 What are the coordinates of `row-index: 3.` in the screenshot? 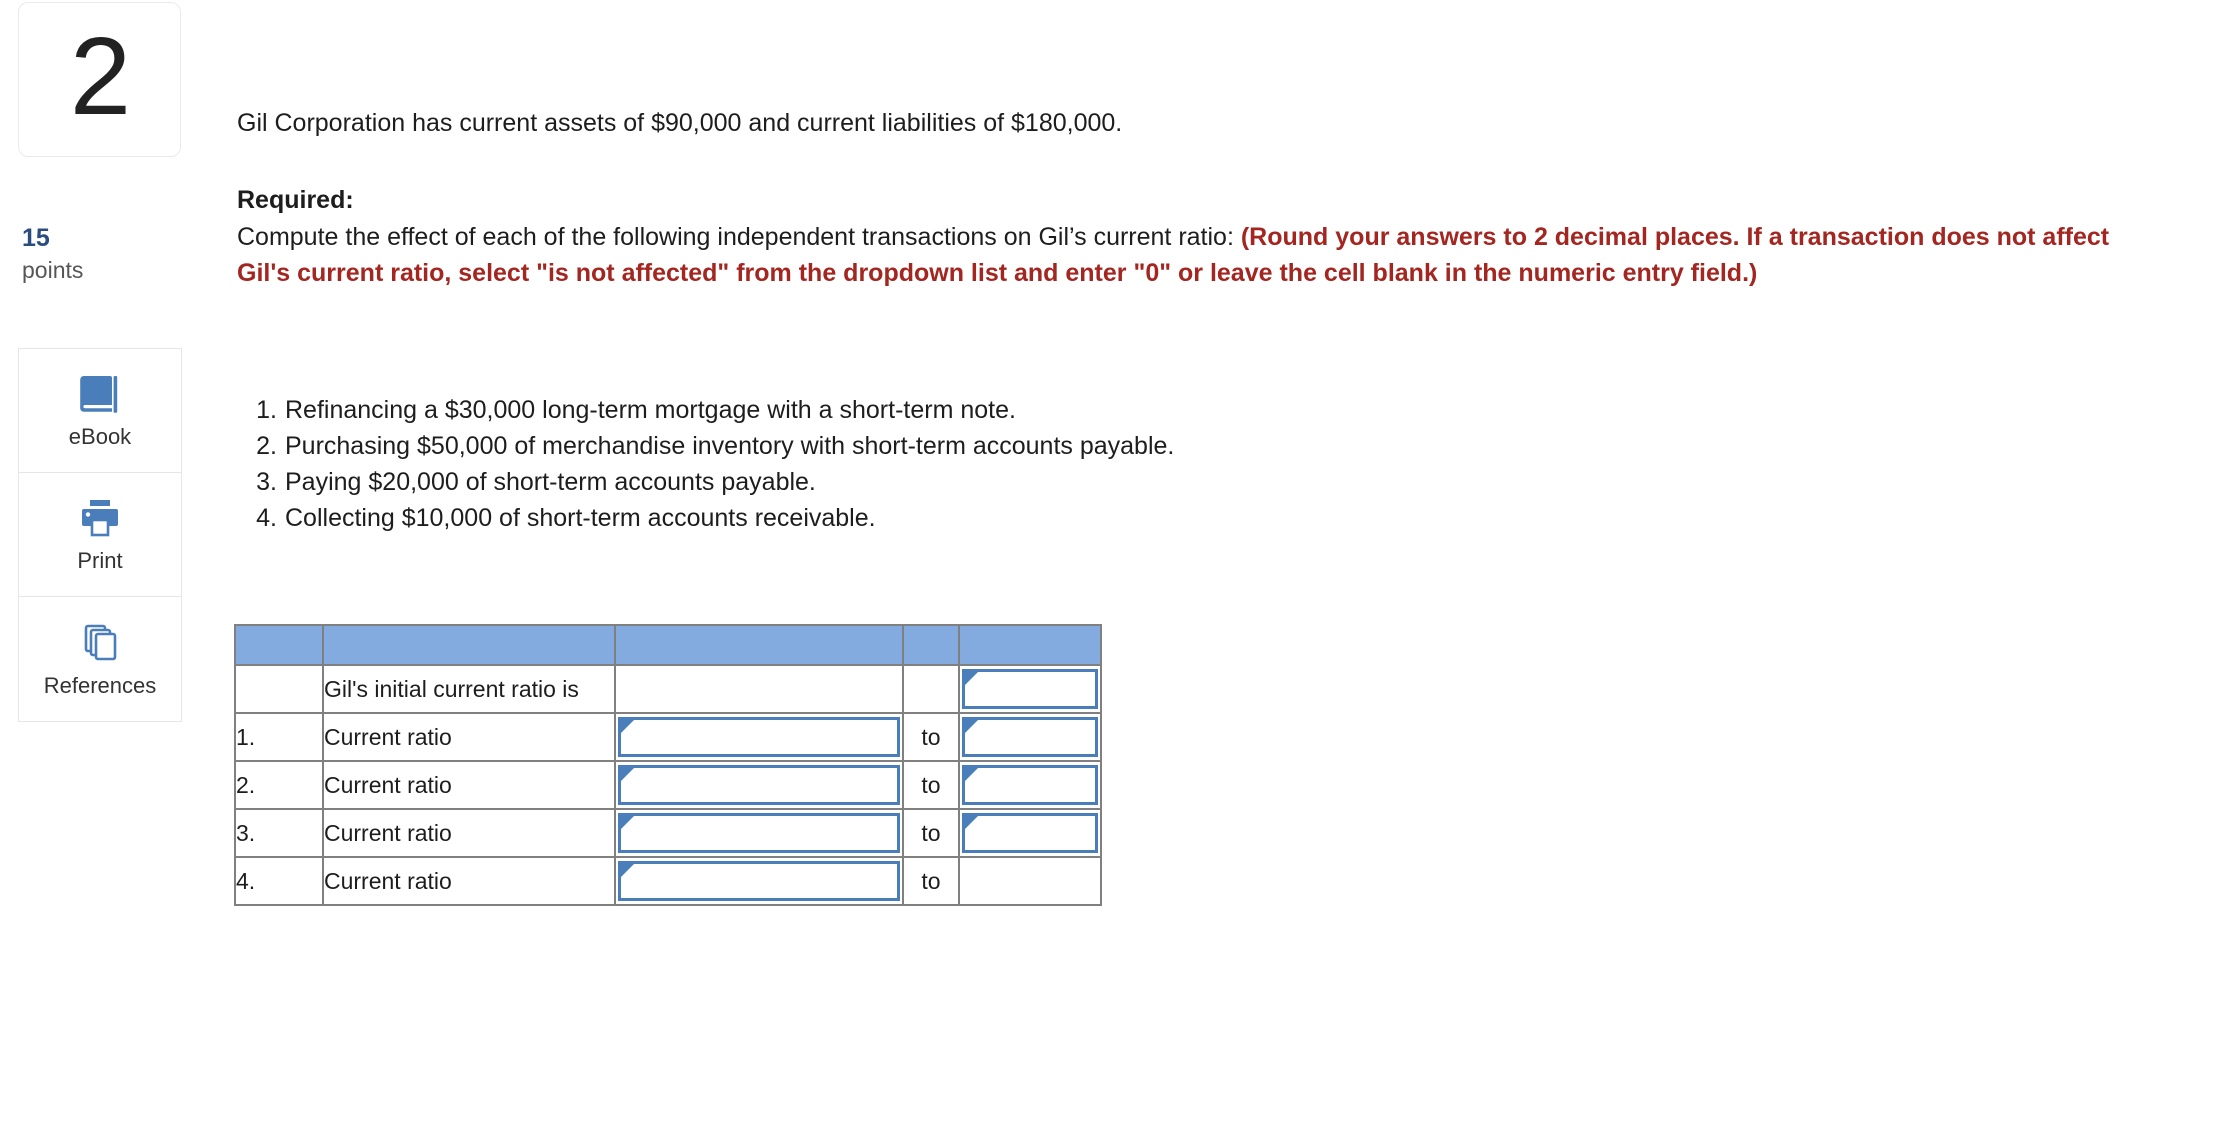 It's located at (279, 833).